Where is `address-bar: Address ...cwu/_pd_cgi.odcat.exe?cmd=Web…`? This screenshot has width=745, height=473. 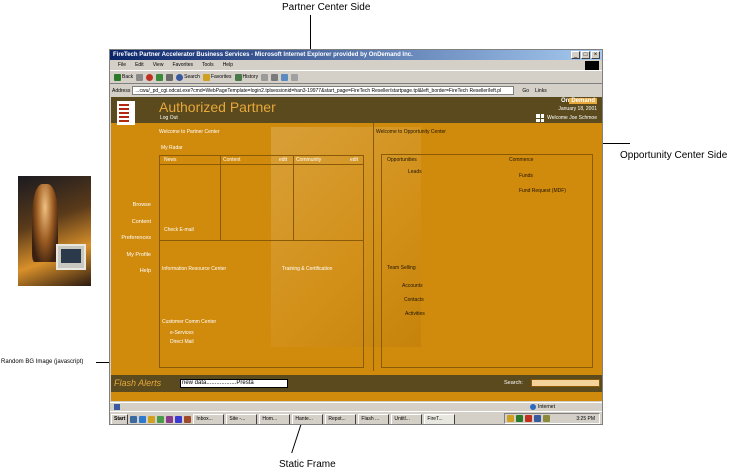 address-bar: Address ...cwu/_pd_cgi.odcat.exe?cmd=Web… is located at coordinates (356, 90).